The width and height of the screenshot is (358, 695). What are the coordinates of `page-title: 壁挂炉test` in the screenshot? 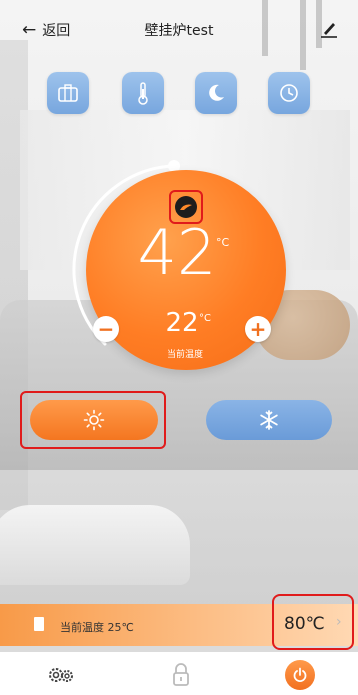 It's located at (179, 31).